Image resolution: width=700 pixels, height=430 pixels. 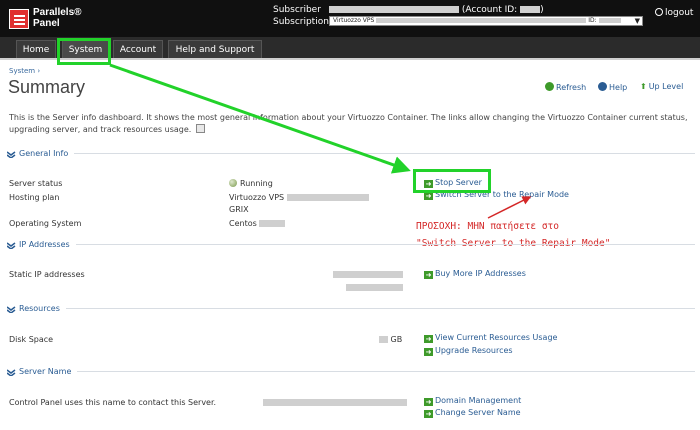 What do you see at coordinates (474, 350) in the screenshot?
I see `upgrade-resources-label: Upgrade Resources` at bounding box center [474, 350].